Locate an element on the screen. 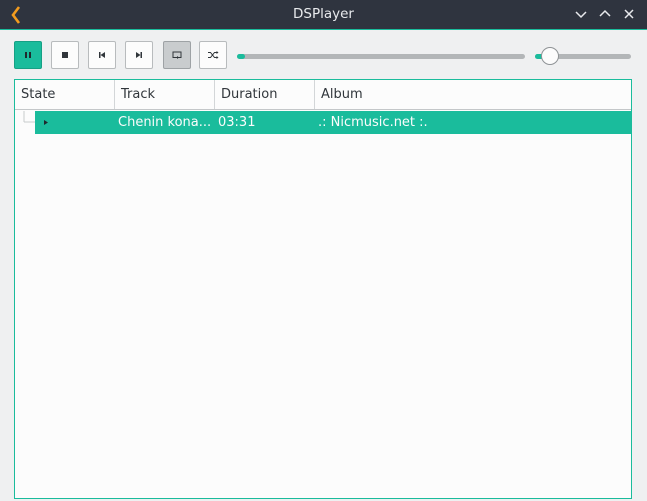 The height and width of the screenshot is (501, 647). stop-button is located at coordinates (65, 55).